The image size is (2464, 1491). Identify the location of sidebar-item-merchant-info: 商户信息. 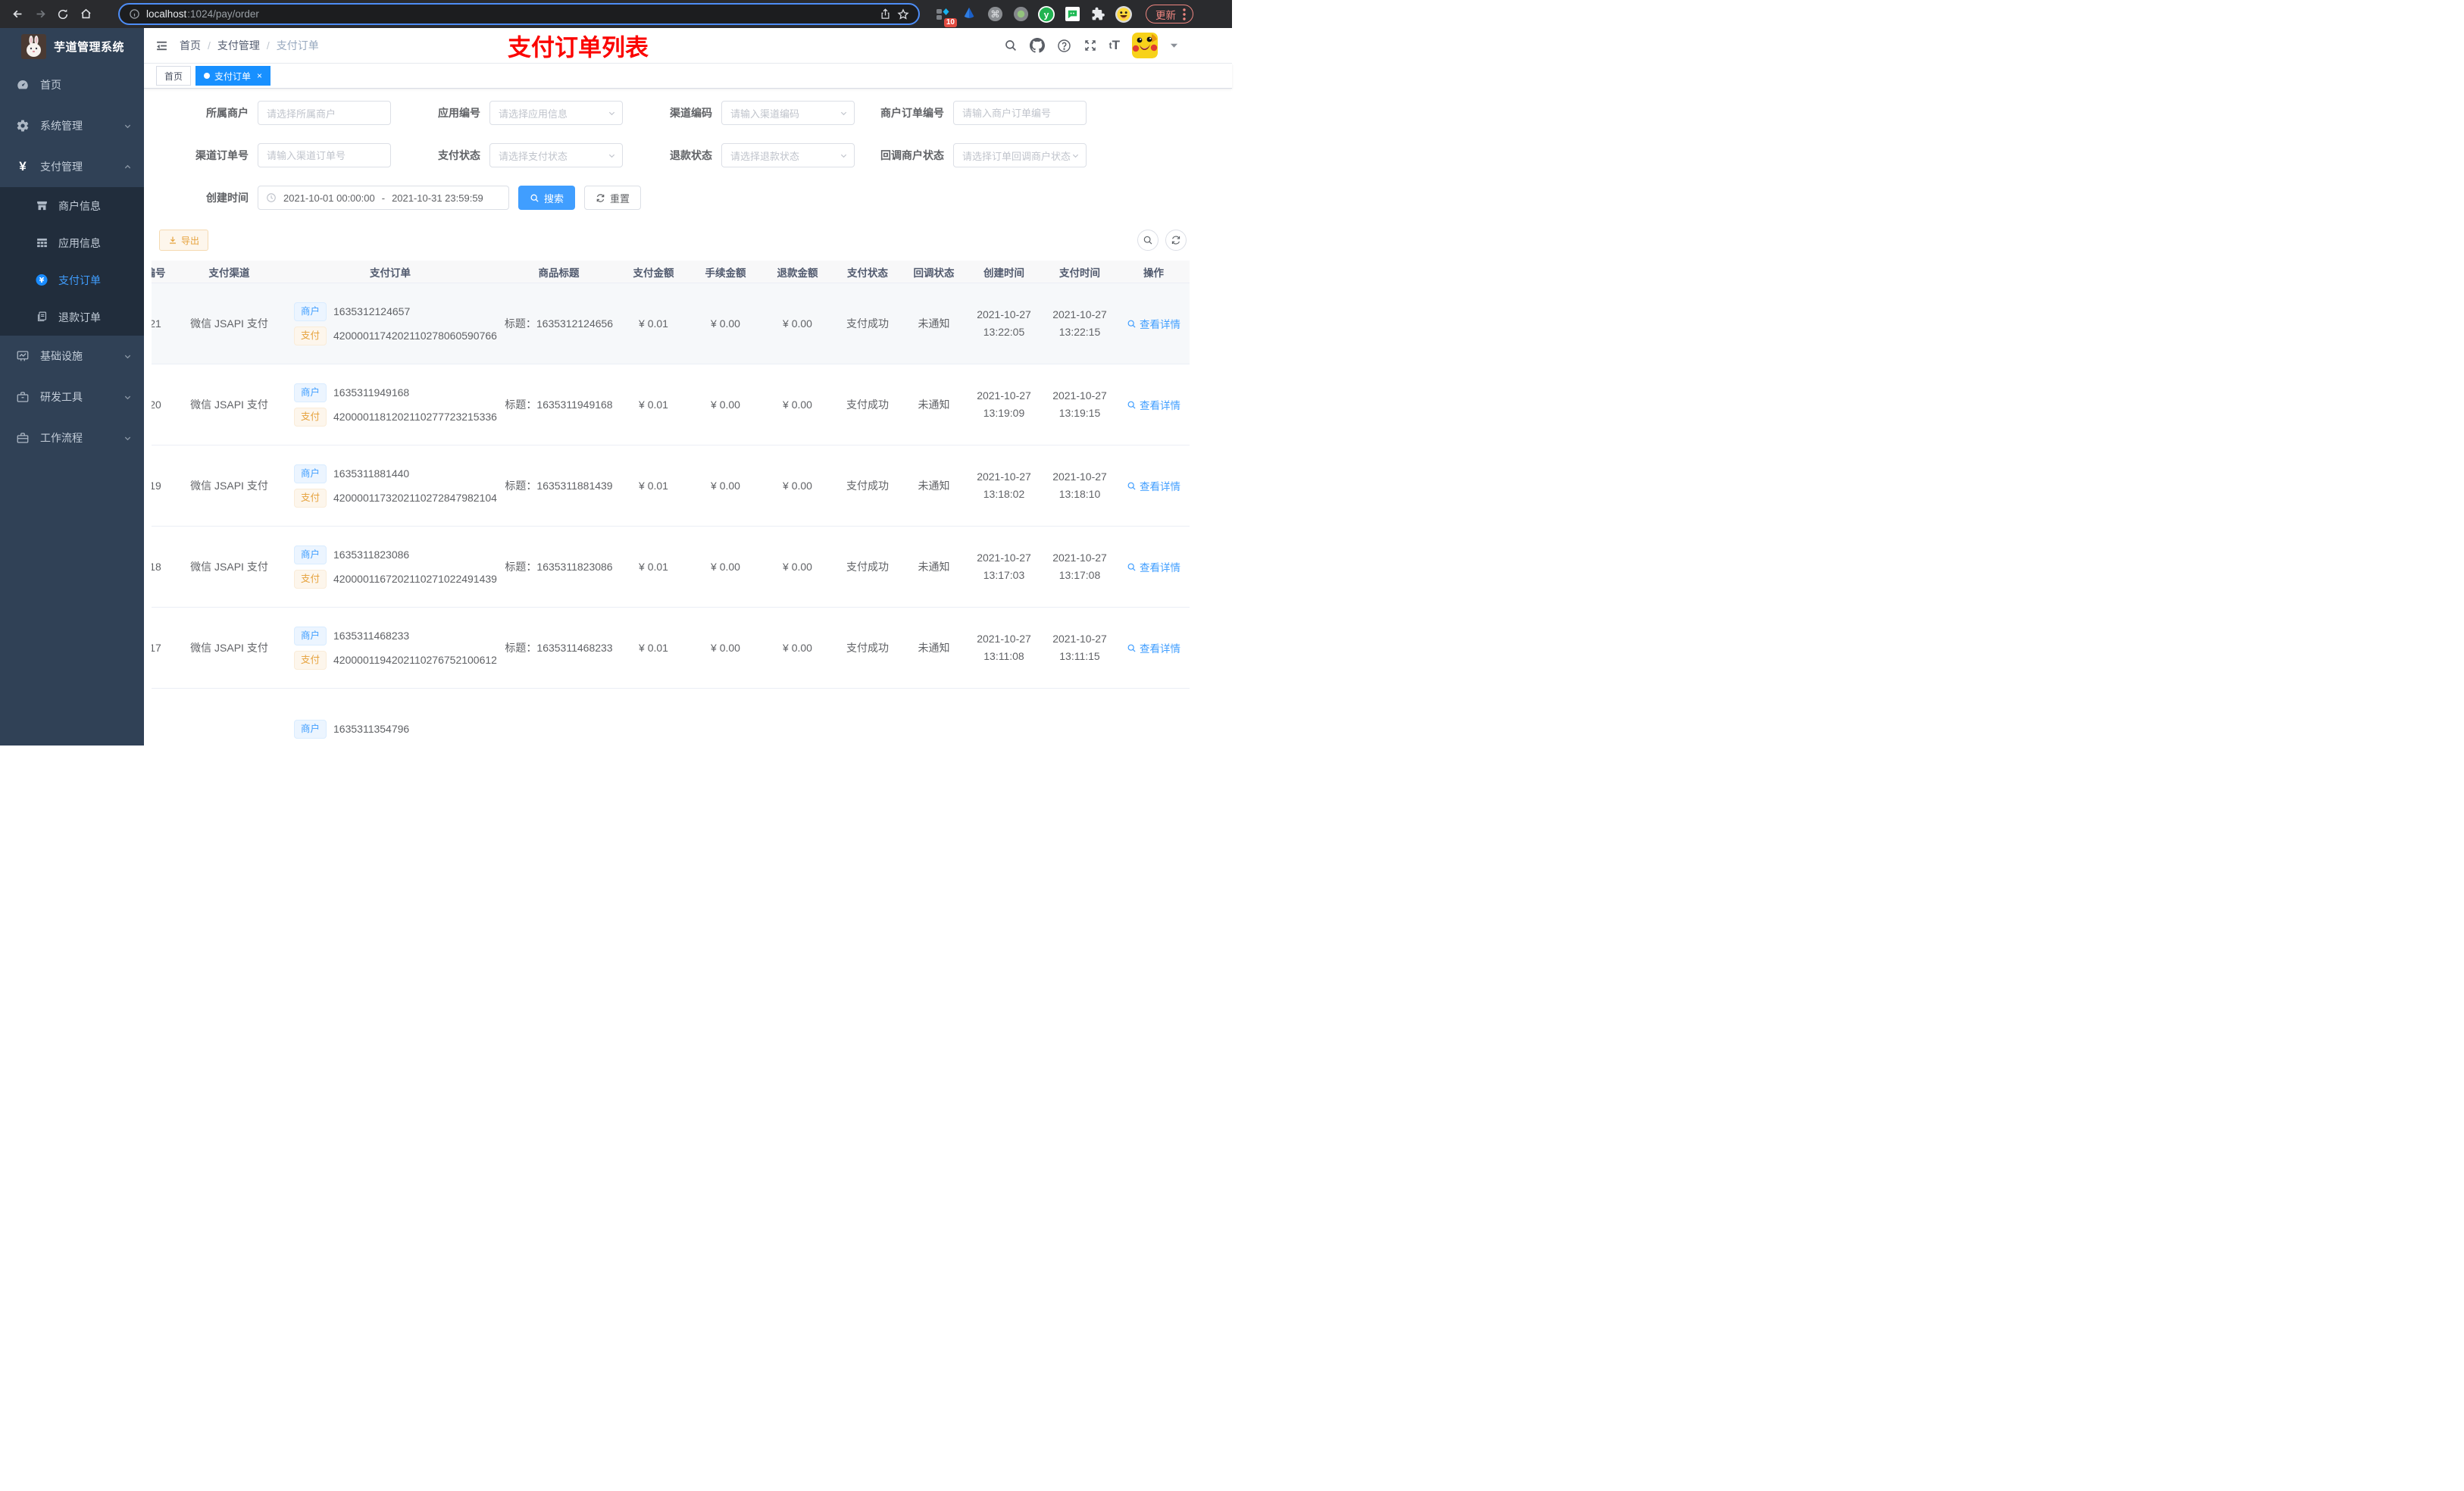
(72, 205).